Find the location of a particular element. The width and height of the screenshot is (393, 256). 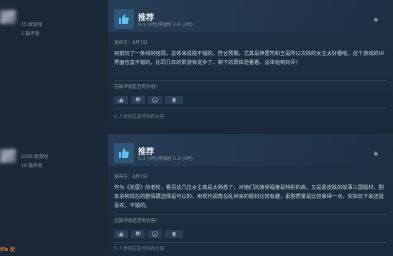

author-reviews-count: 16 篇评测 is located at coordinates (31, 166).